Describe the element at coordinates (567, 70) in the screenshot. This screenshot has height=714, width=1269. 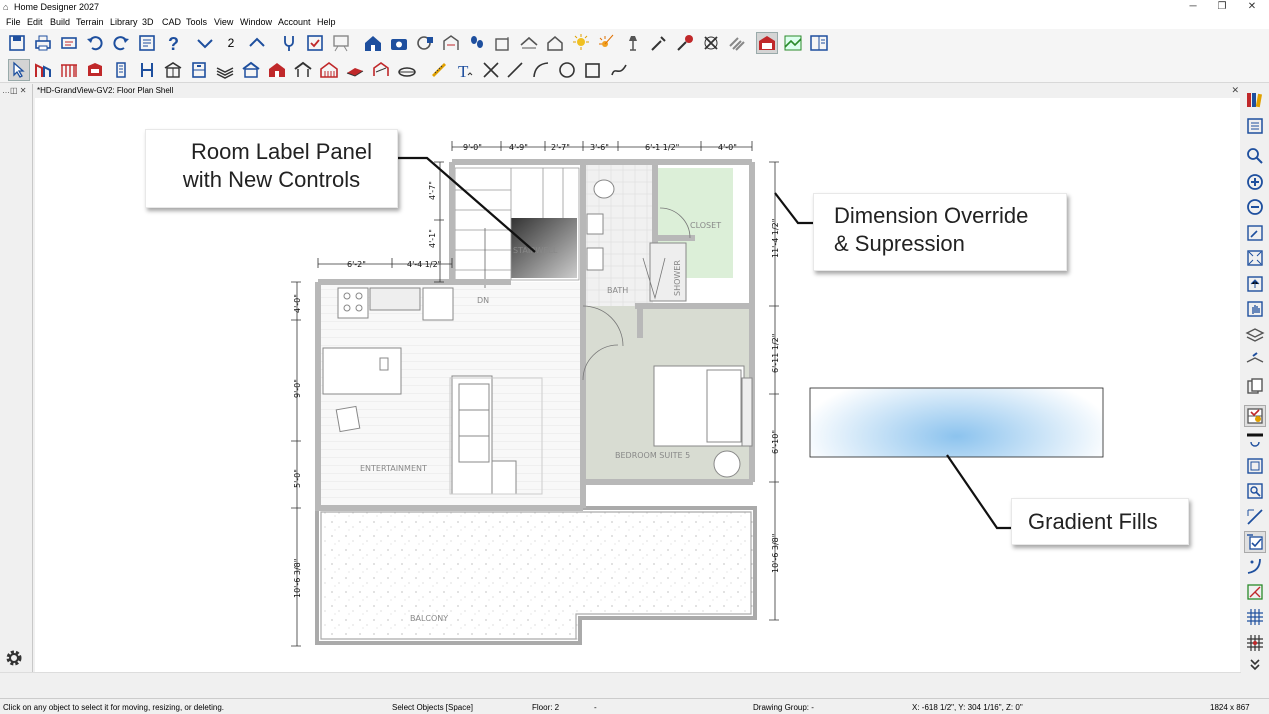
I see `circle-icon` at that location.